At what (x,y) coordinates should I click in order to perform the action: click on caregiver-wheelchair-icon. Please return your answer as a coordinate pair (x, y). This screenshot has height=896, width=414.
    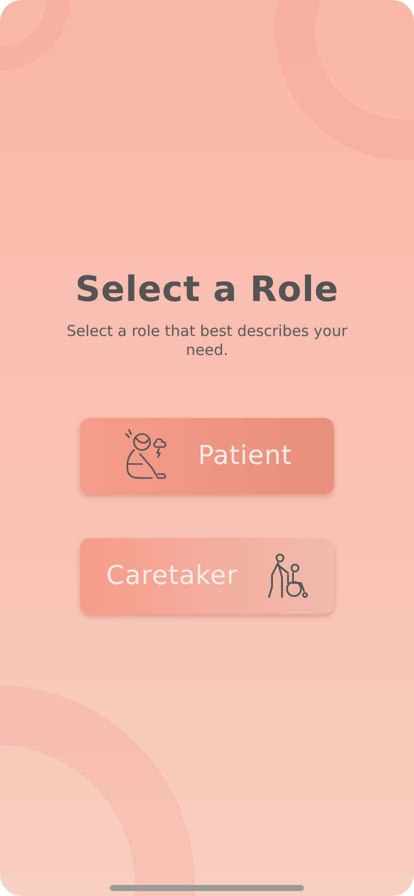
    Looking at the image, I should click on (287, 576).